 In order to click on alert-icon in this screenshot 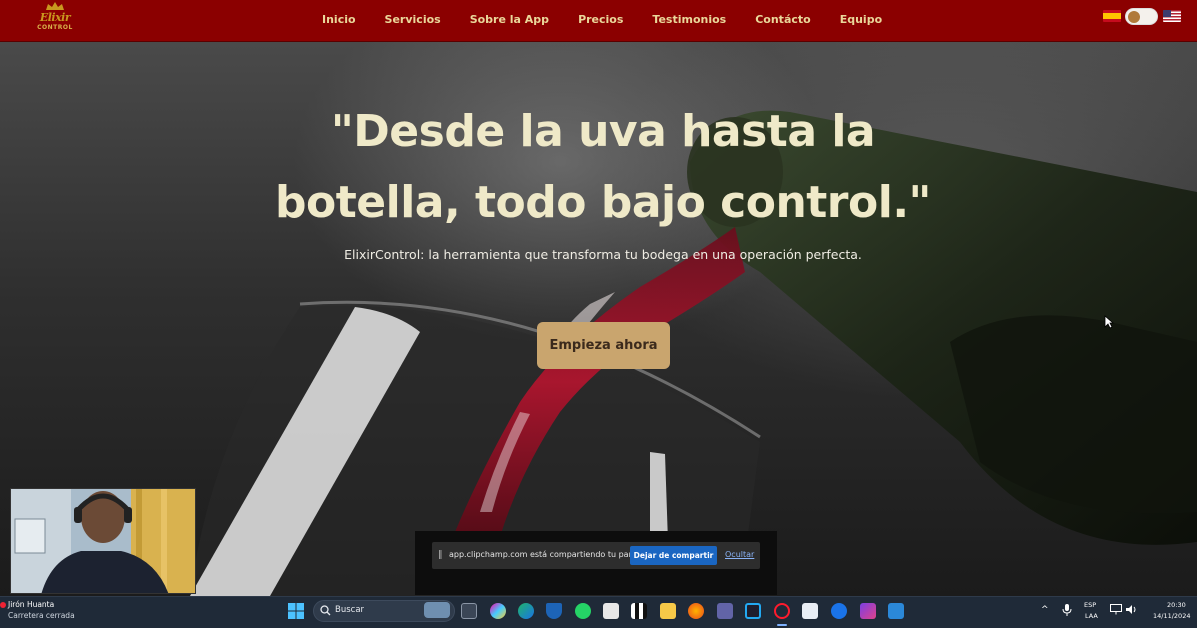, I will do `click(3, 605)`.